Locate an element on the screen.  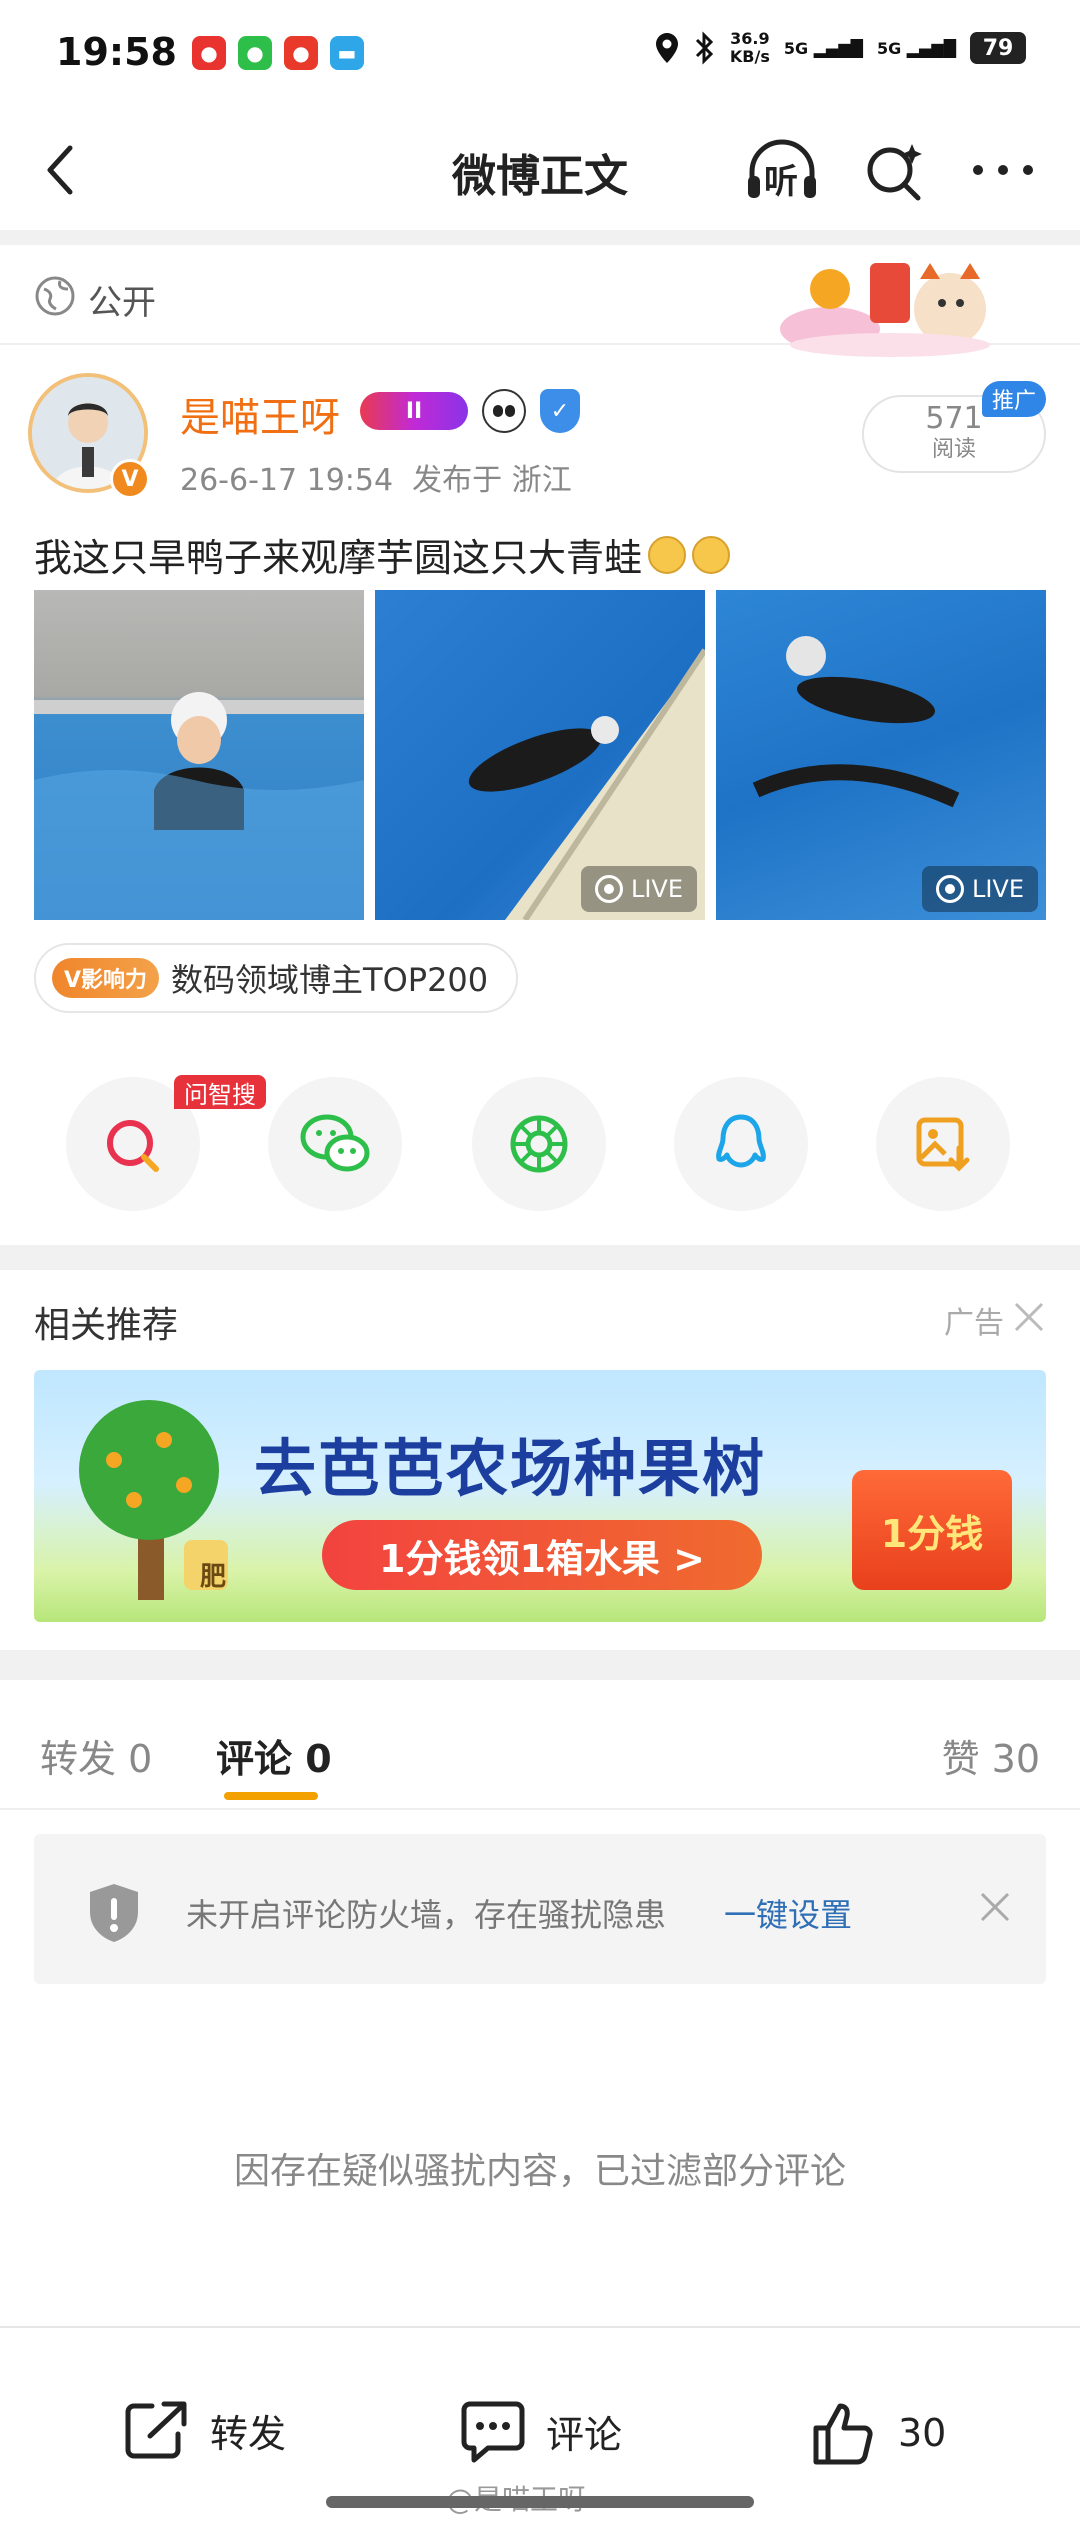
save-image-button is located at coordinates (943, 1144).